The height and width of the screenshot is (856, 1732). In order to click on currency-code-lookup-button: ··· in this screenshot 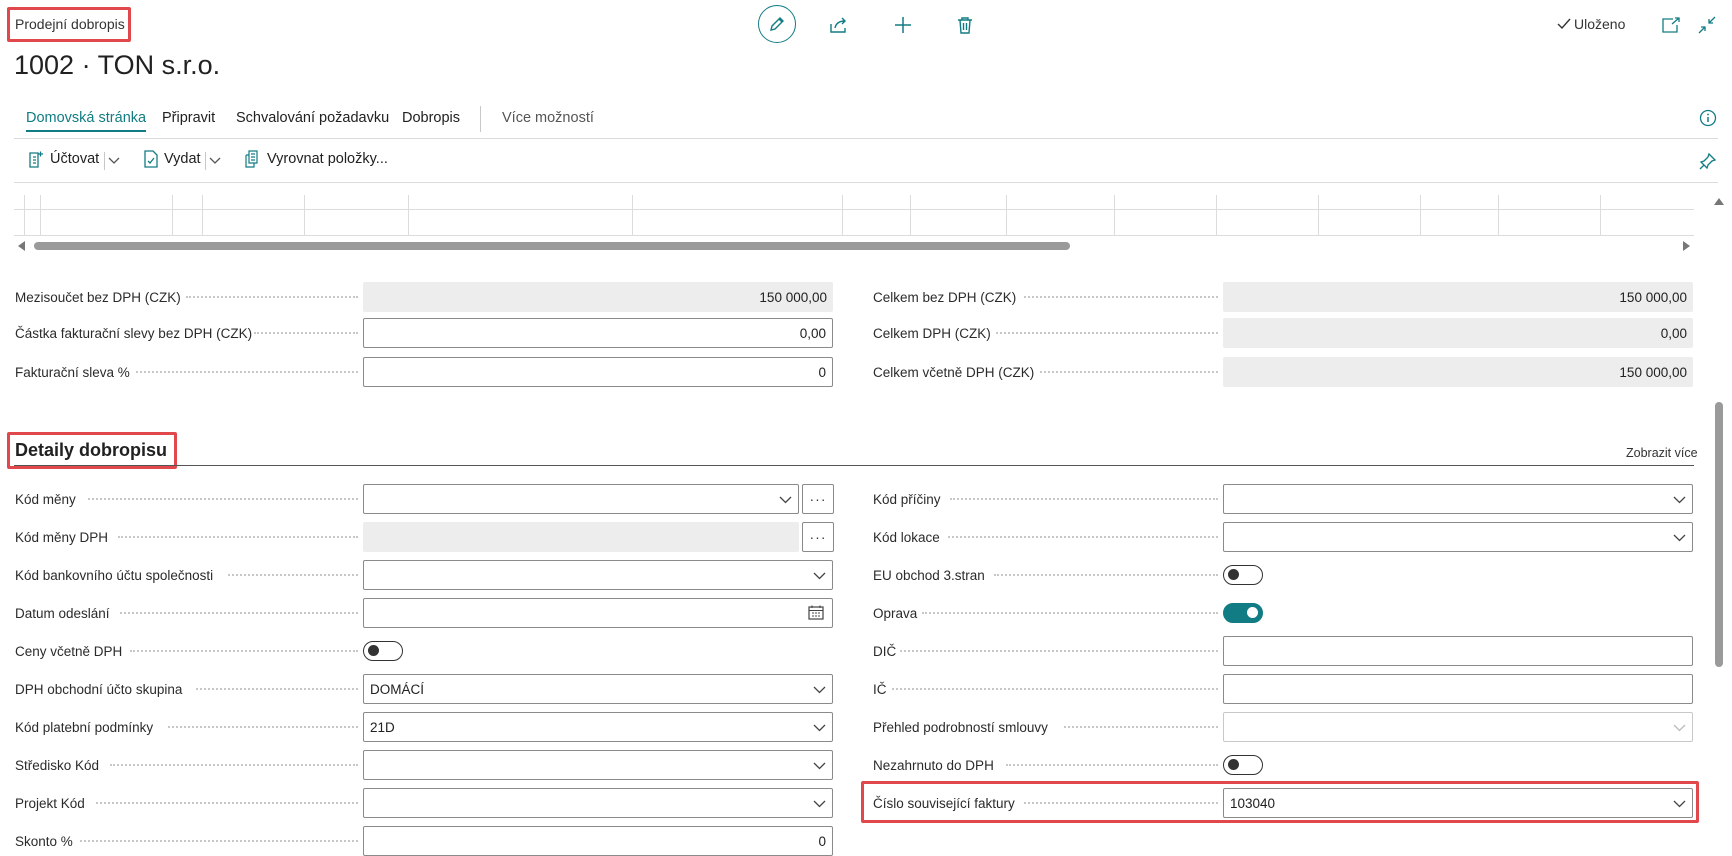, I will do `click(818, 499)`.